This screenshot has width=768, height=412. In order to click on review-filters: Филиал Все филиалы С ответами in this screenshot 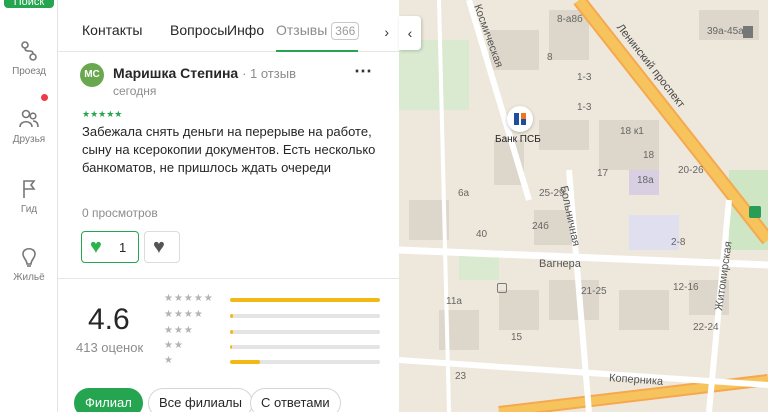, I will do `click(234, 400)`.